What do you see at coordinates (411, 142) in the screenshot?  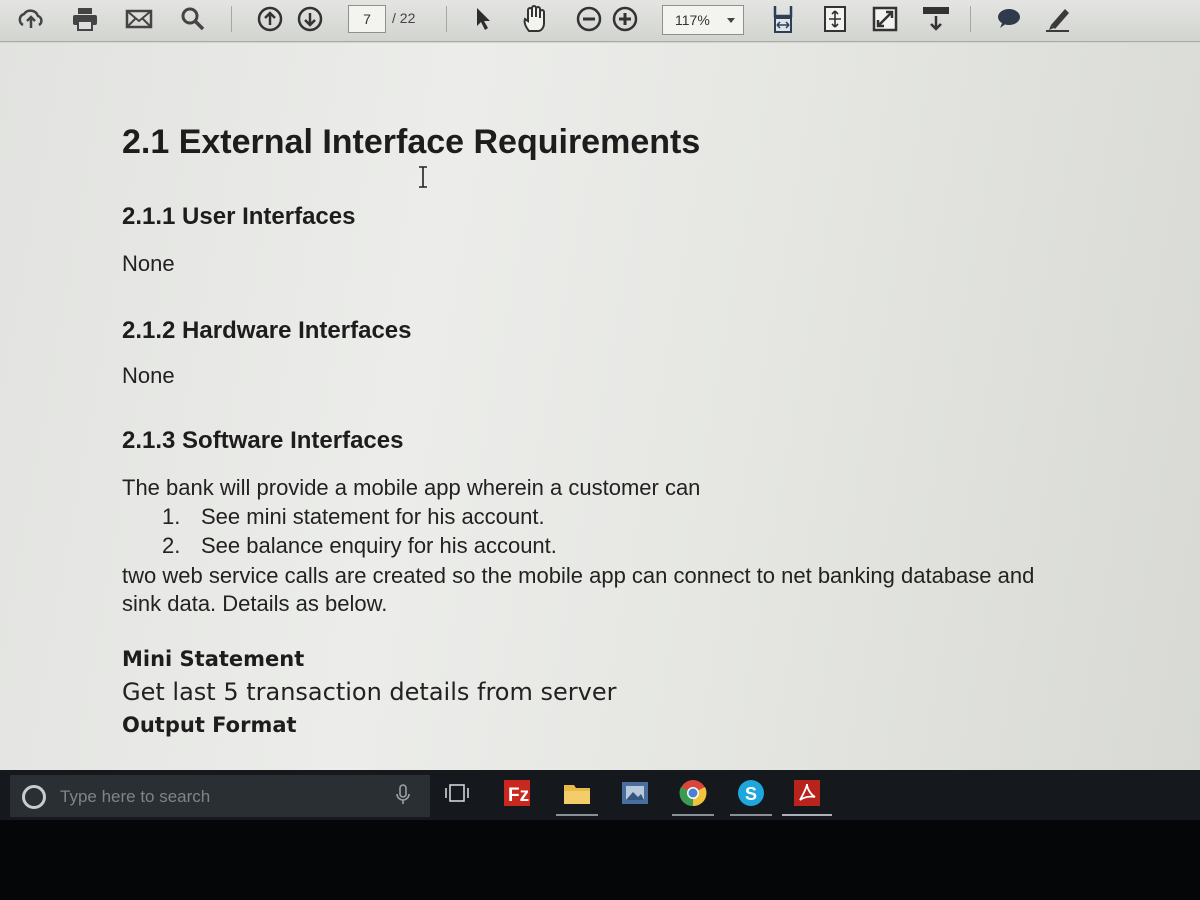 I see `section-heading: 2.1 External Interface Requirements` at bounding box center [411, 142].